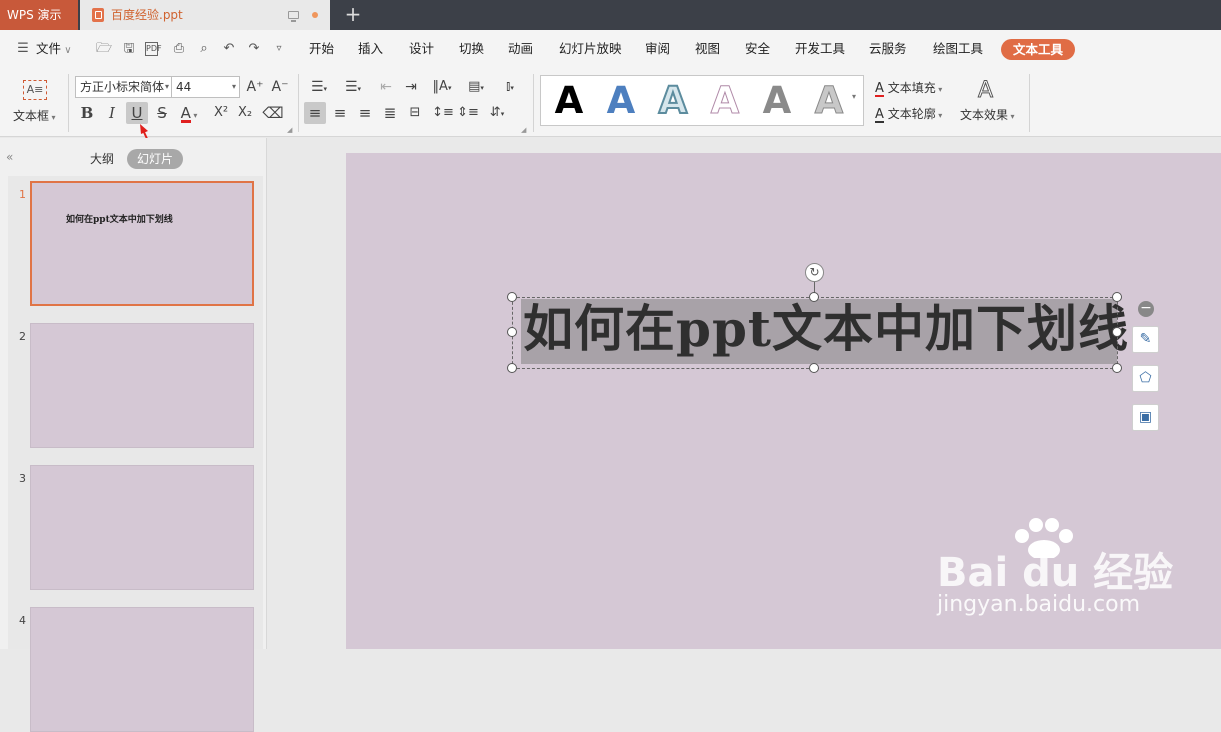  I want to click on superscript-button: X², so click(221, 113).